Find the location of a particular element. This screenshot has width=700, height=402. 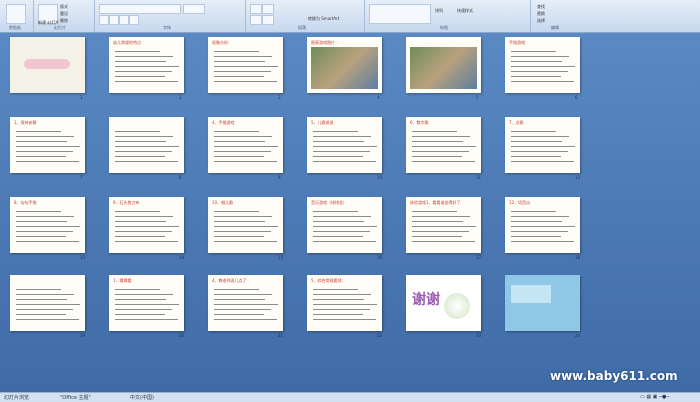

paste-button is located at coordinates (16, 14).